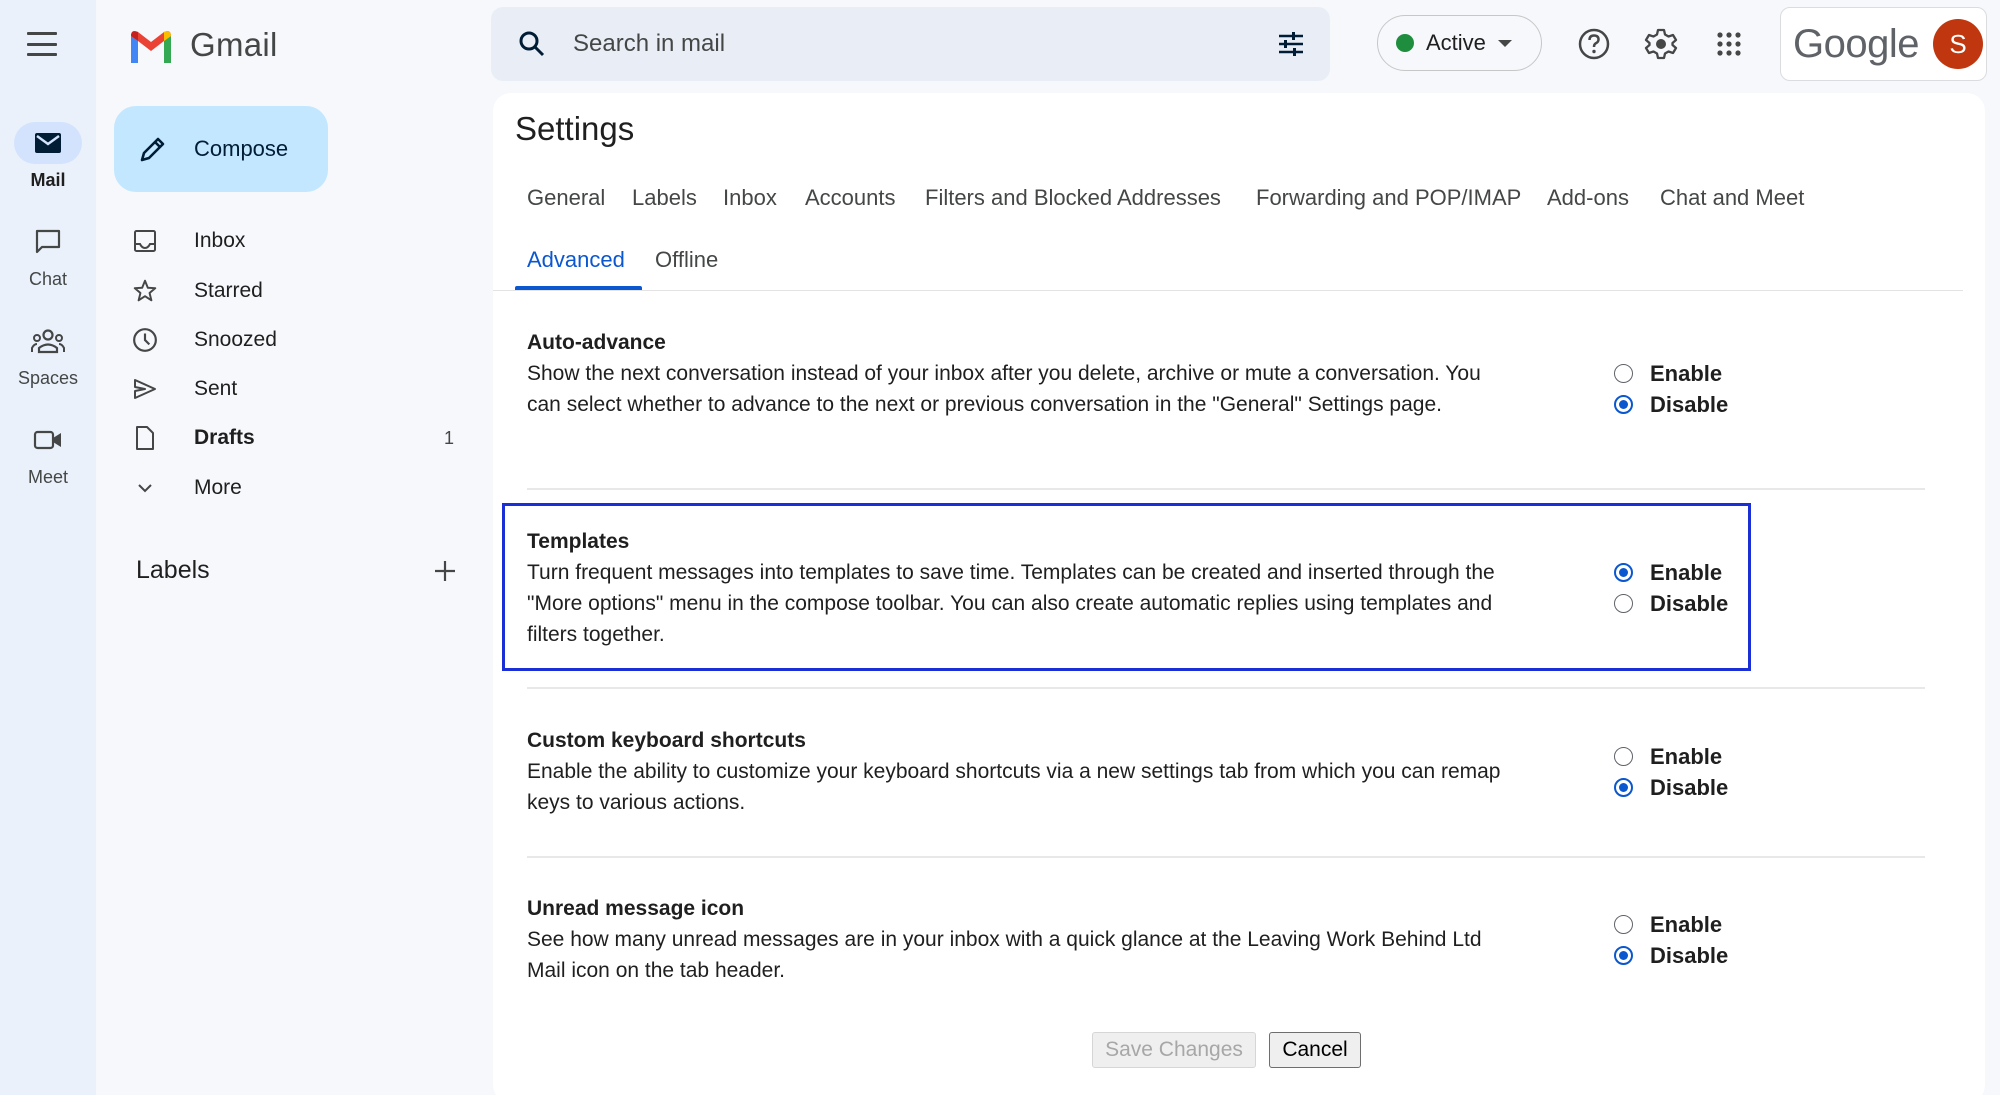  Describe the element at coordinates (448, 437) in the screenshot. I see `drafts-count: 1` at that location.